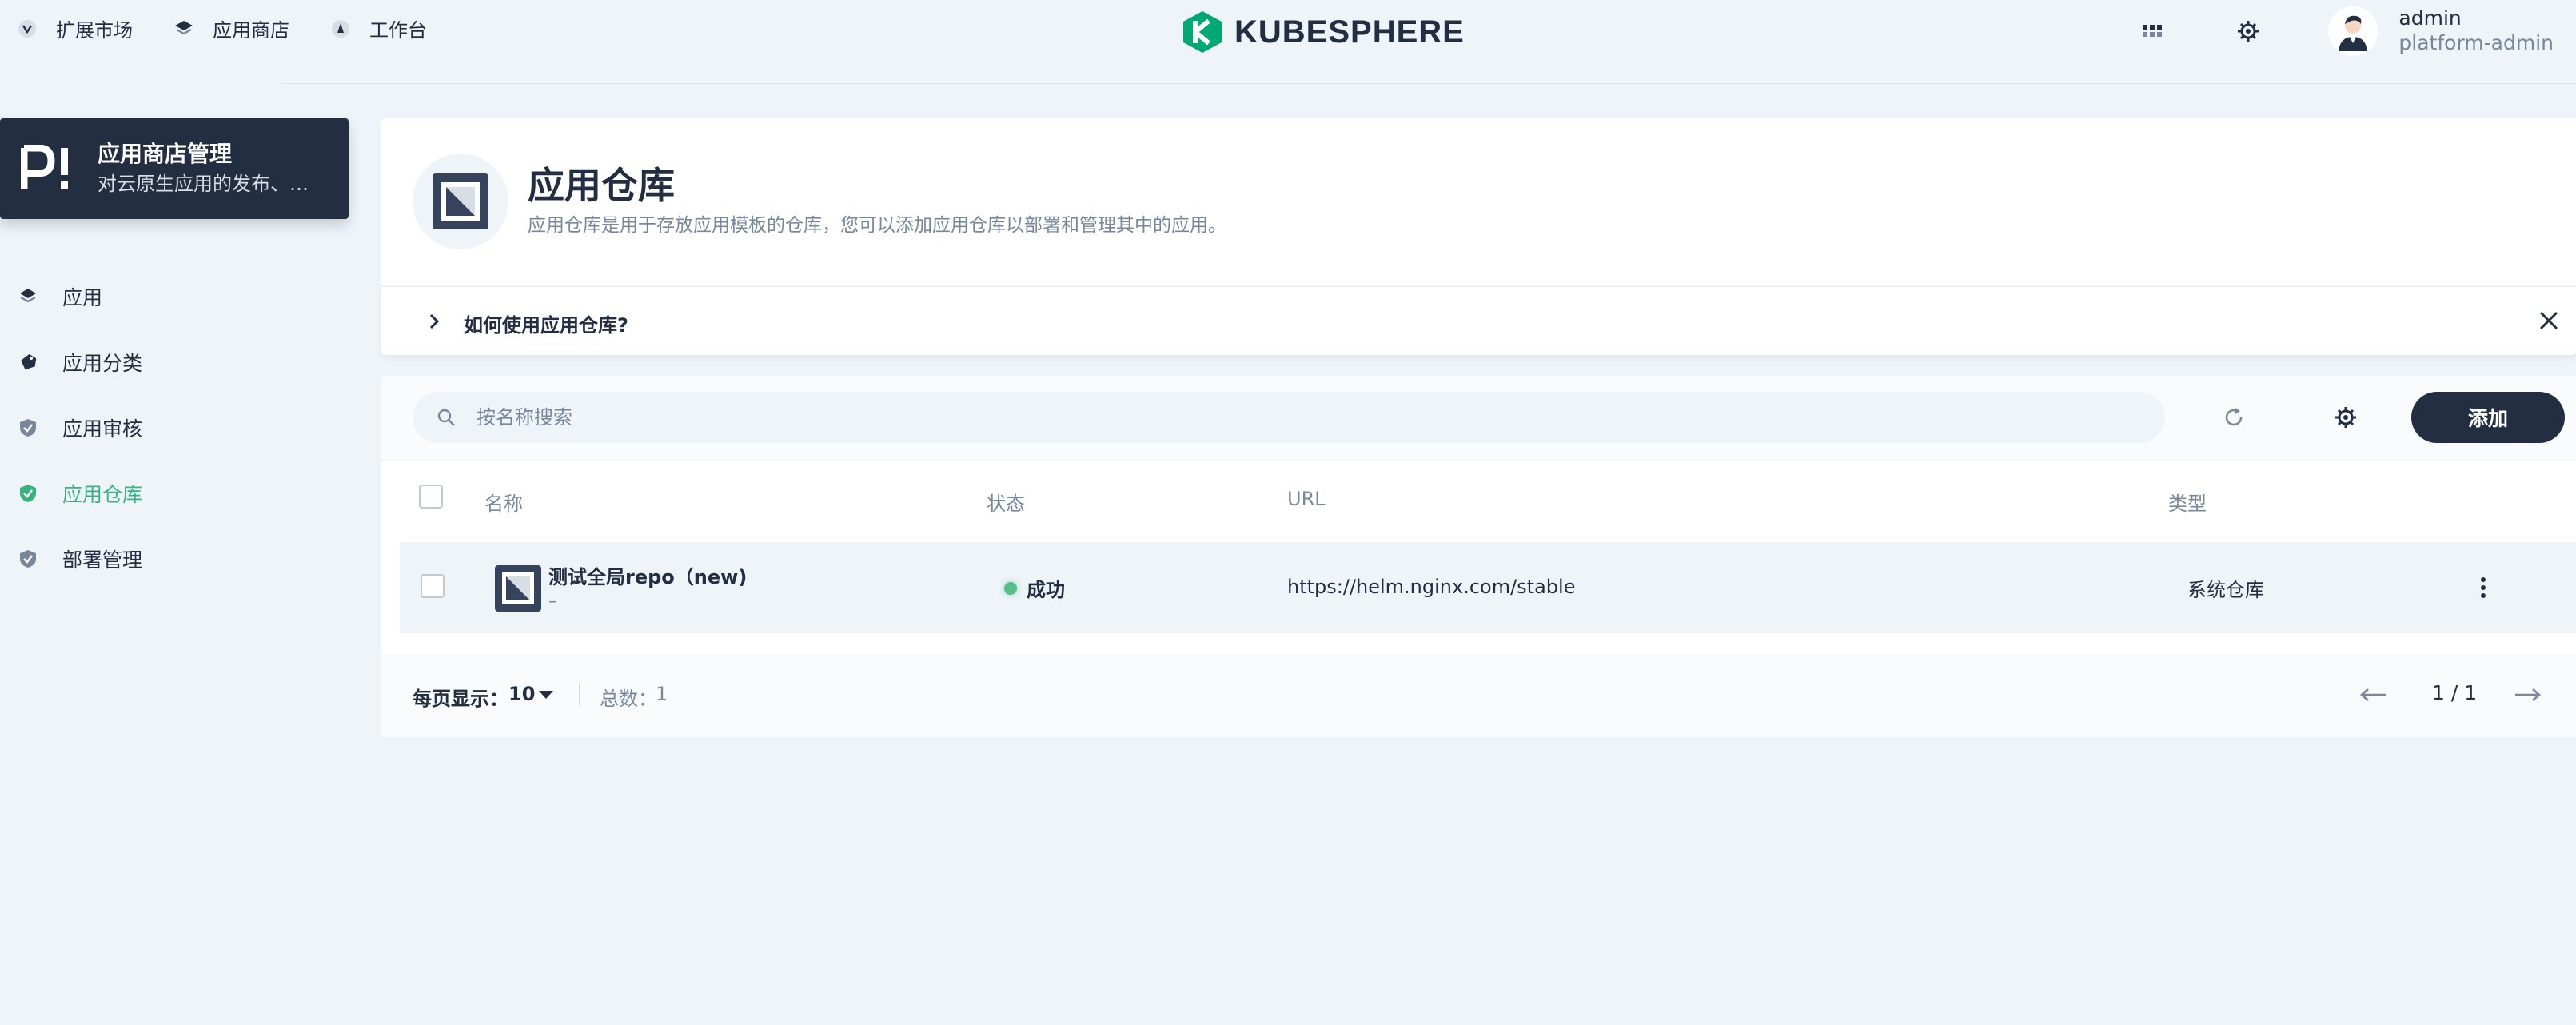  What do you see at coordinates (647, 575) in the screenshot?
I see `repo-name-link: 测试全局repo（new)` at bounding box center [647, 575].